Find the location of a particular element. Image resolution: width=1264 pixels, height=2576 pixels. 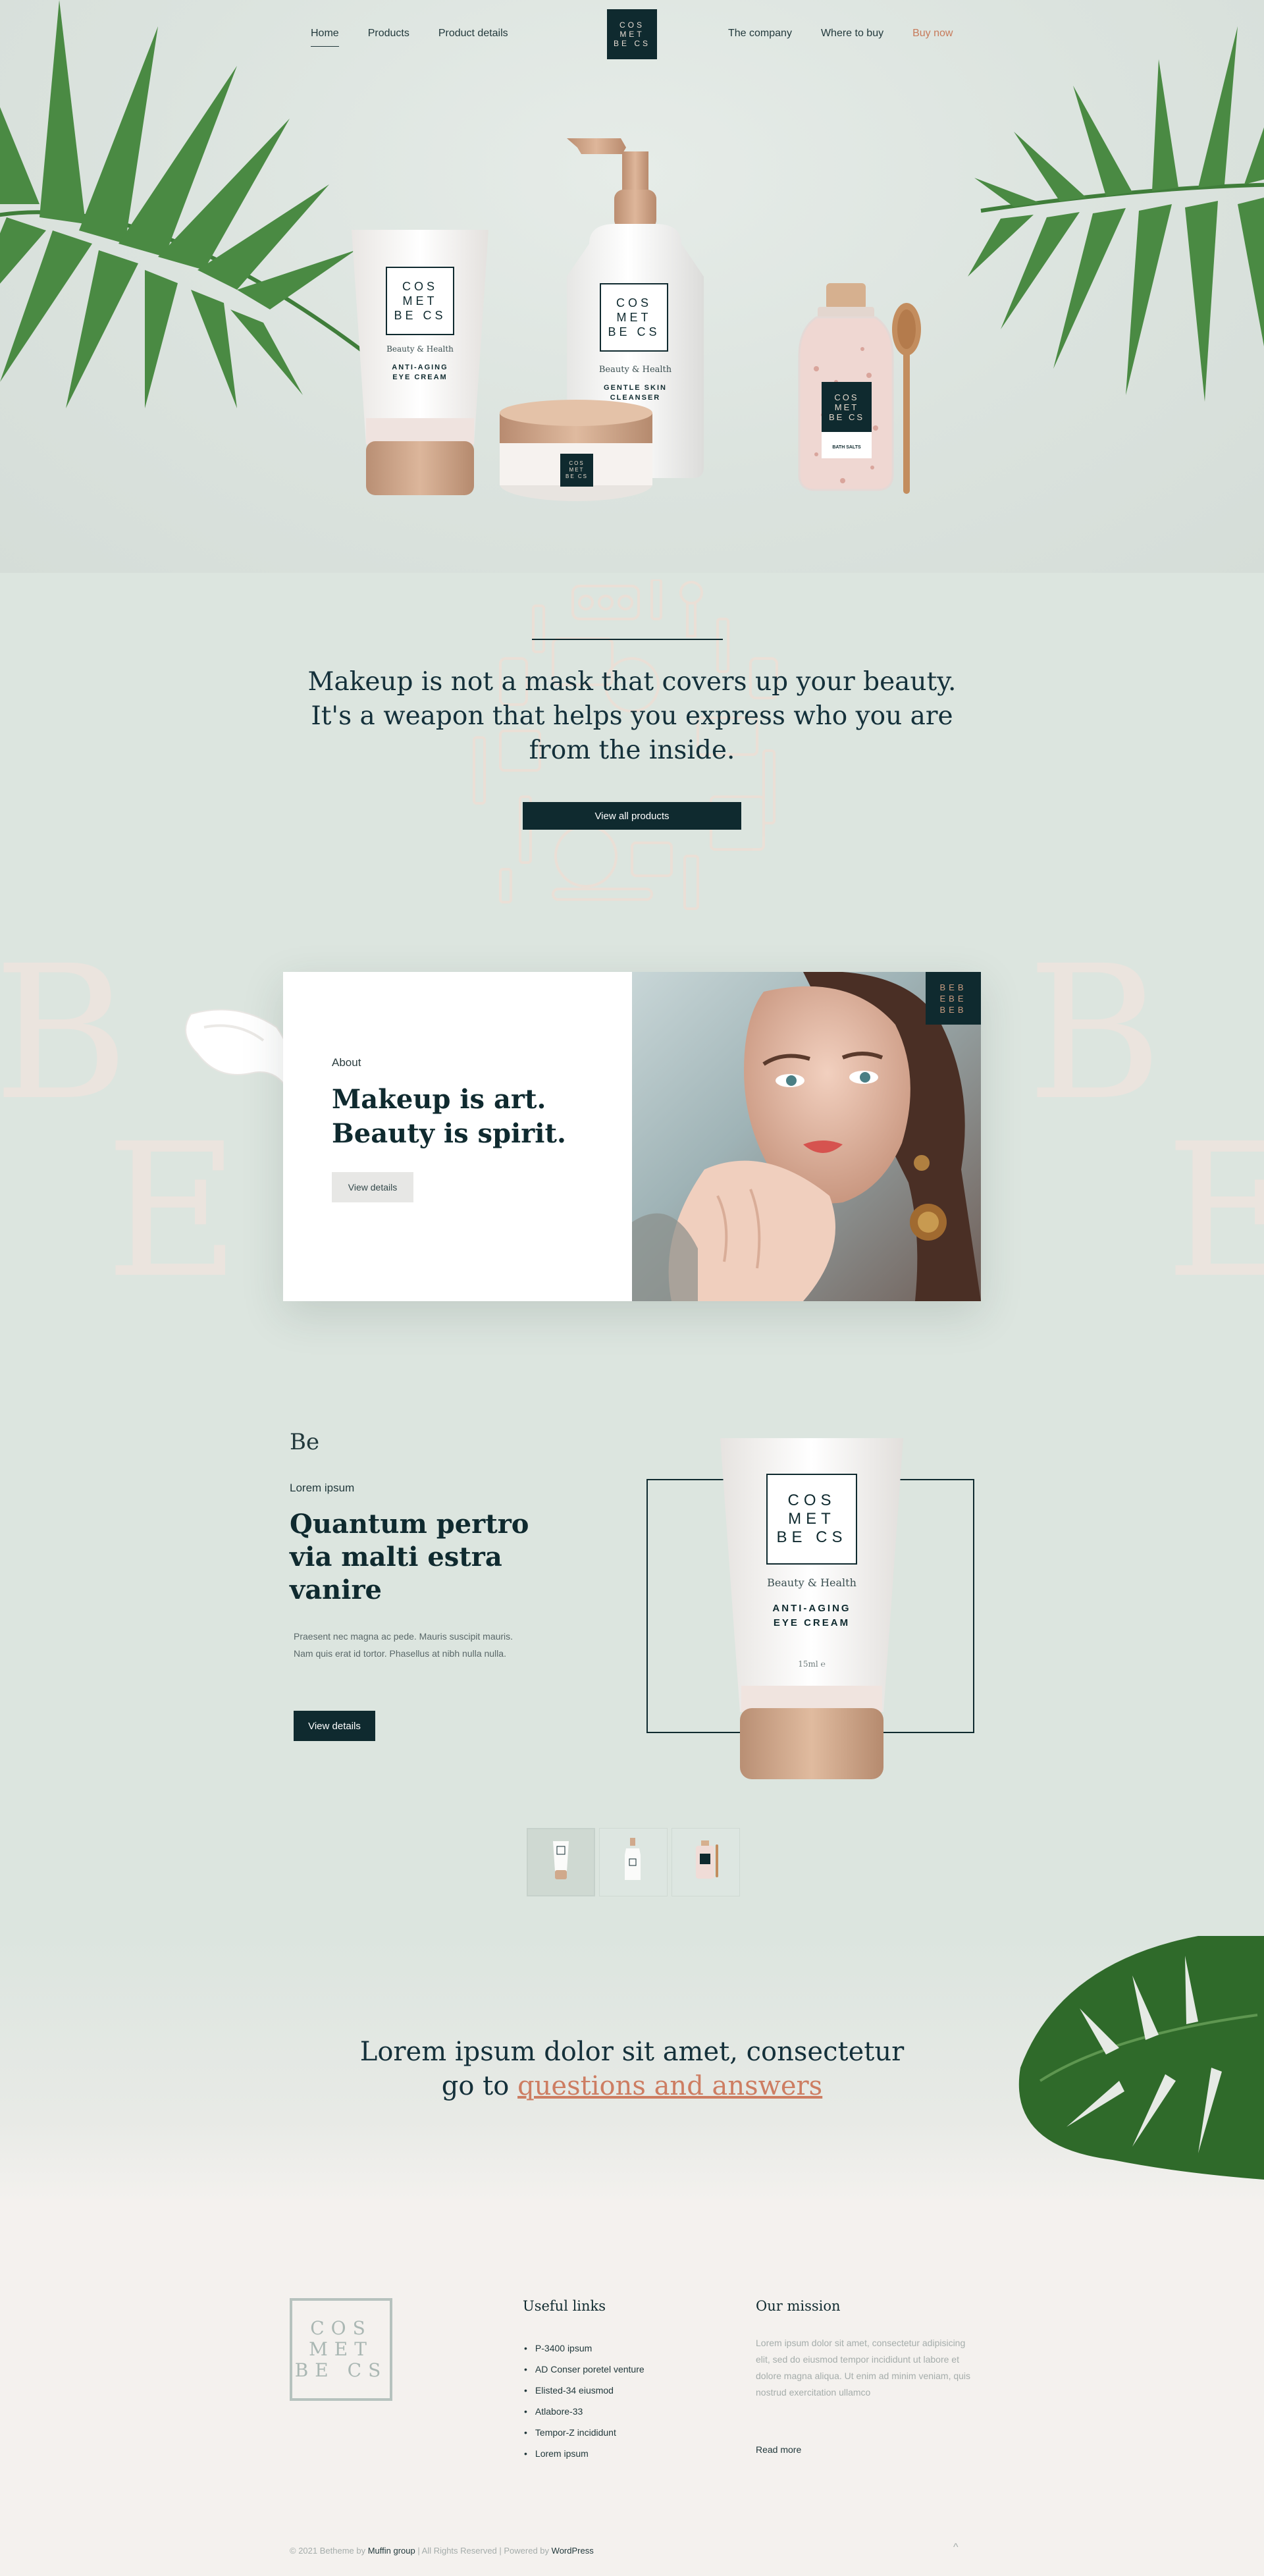

be-badge: BEB EBE BEB is located at coordinates (953, 999).